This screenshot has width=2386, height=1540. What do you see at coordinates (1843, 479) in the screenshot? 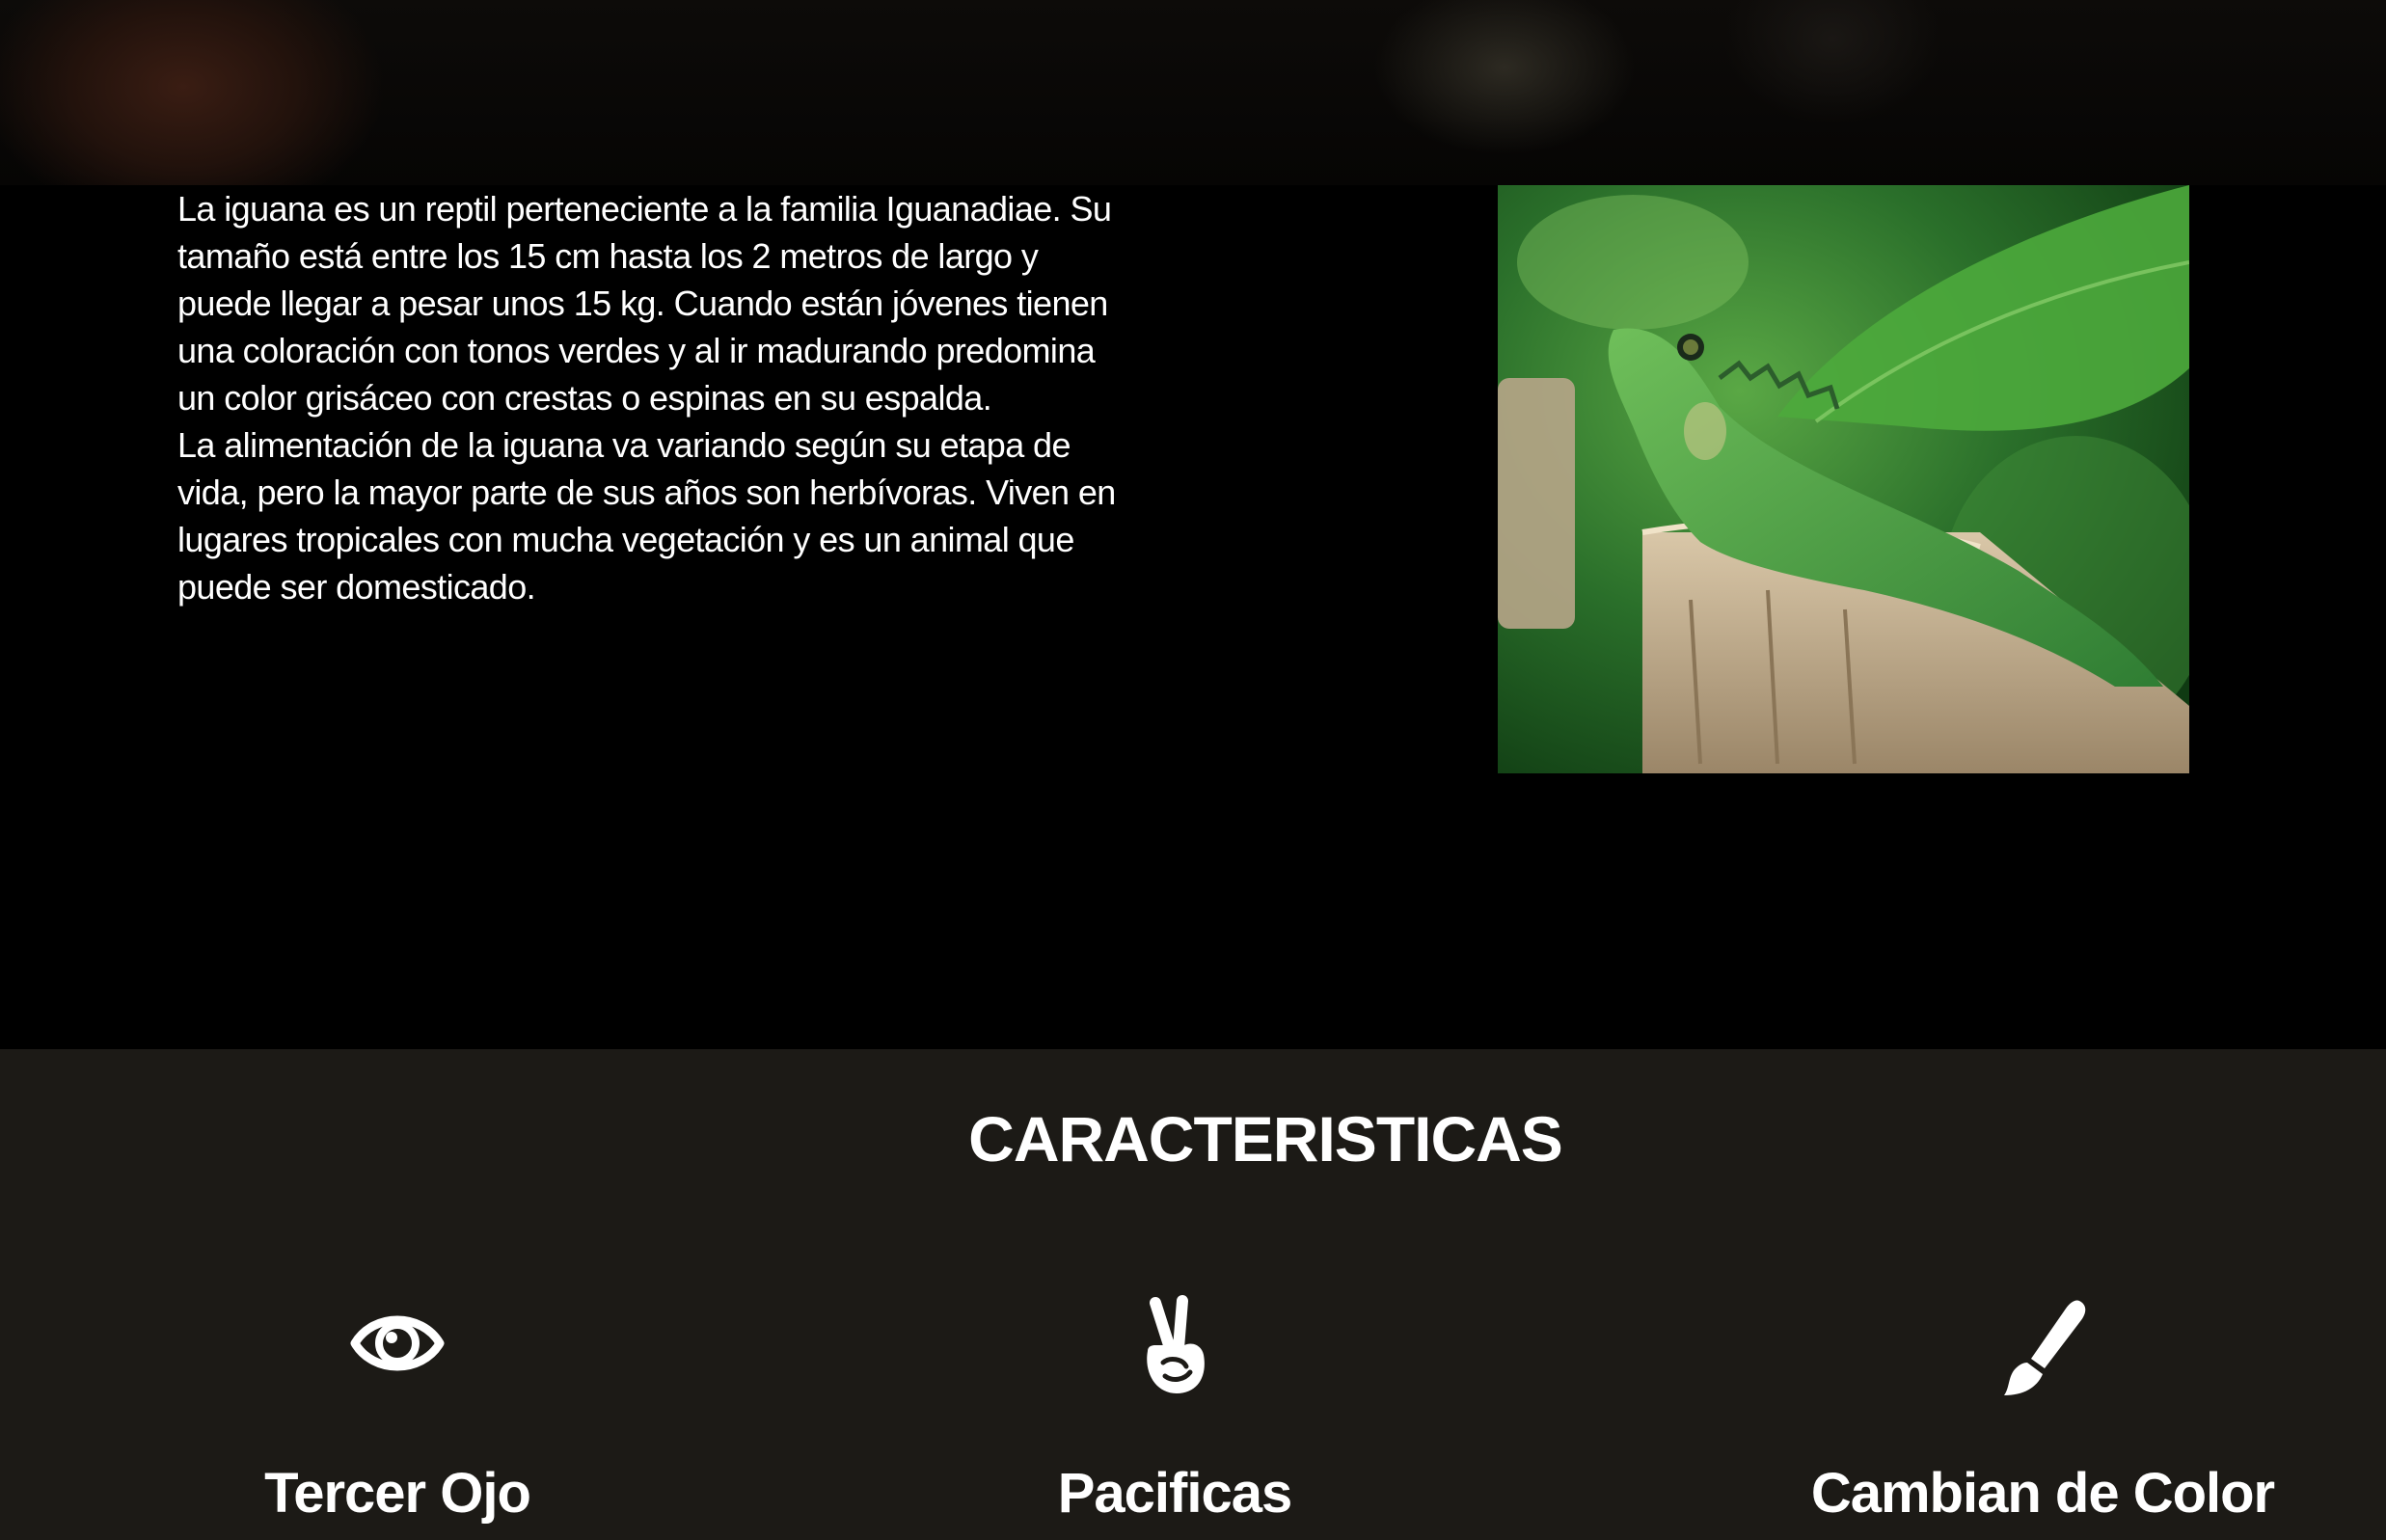
I see `iguana-photo` at bounding box center [1843, 479].